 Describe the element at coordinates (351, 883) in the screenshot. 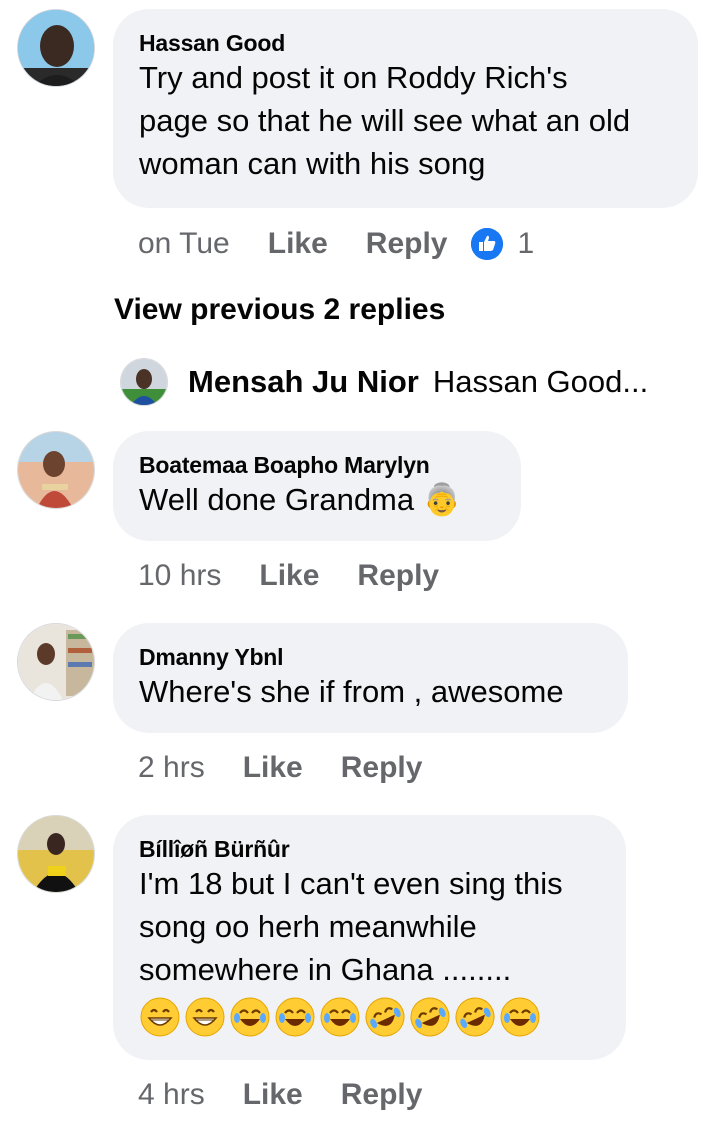

I see `comment-text-line: I'm 18 but I can't even sing this` at that location.